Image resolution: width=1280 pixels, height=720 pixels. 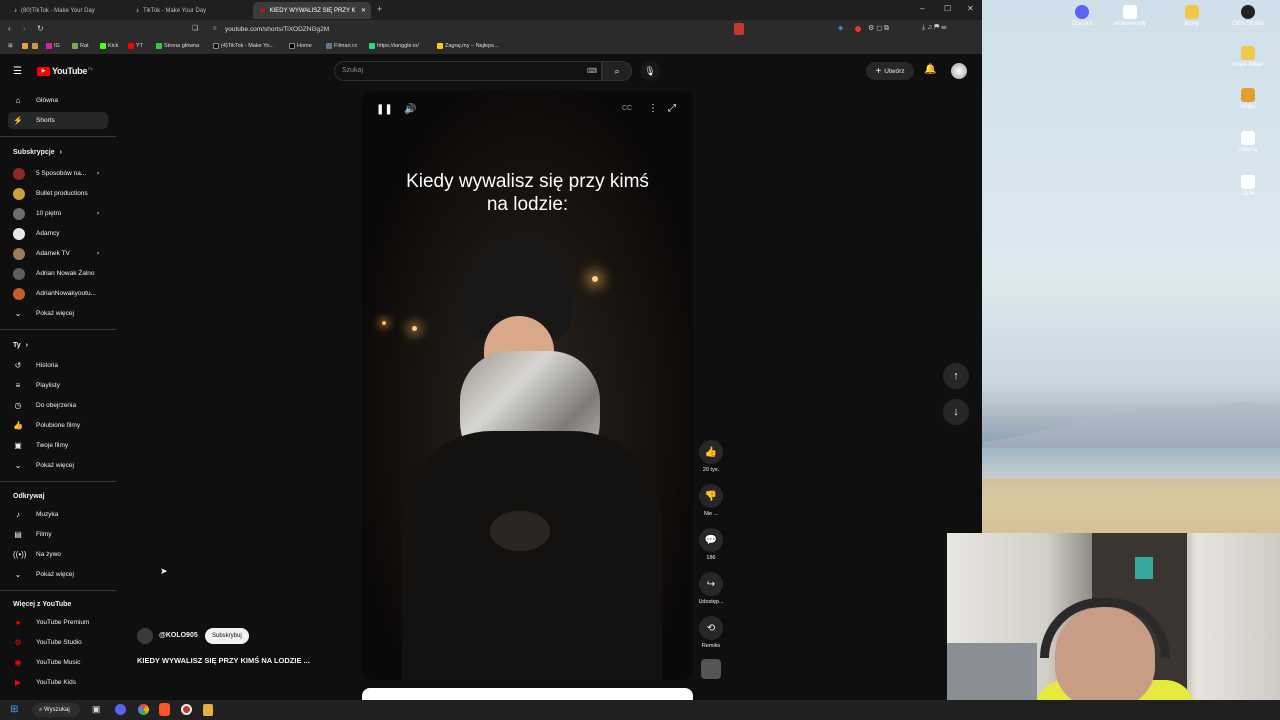 What do you see at coordinates (711, 456) in the screenshot?
I see `like-button: 👍 20 tys.` at bounding box center [711, 456].